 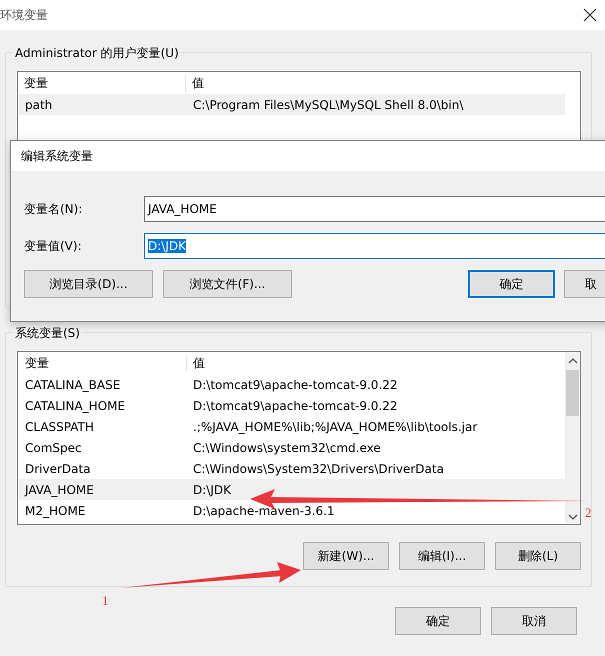 I want to click on variable-value: D:\JDK, so click(x=212, y=489).